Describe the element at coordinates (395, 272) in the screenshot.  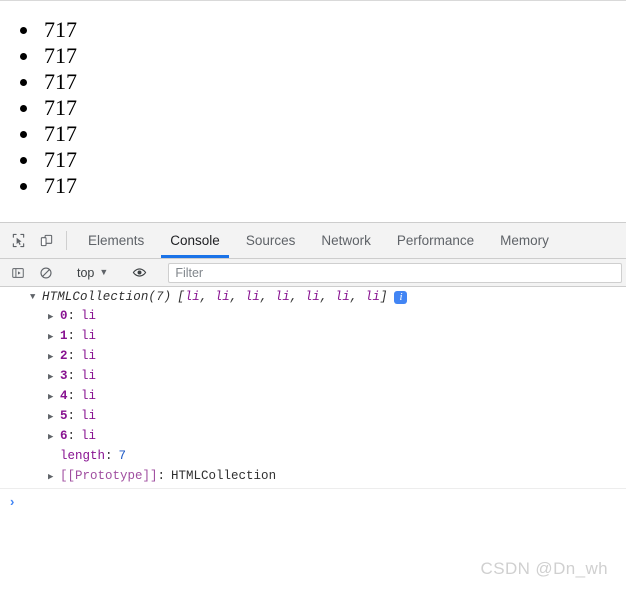
I see `console-filter-input` at that location.